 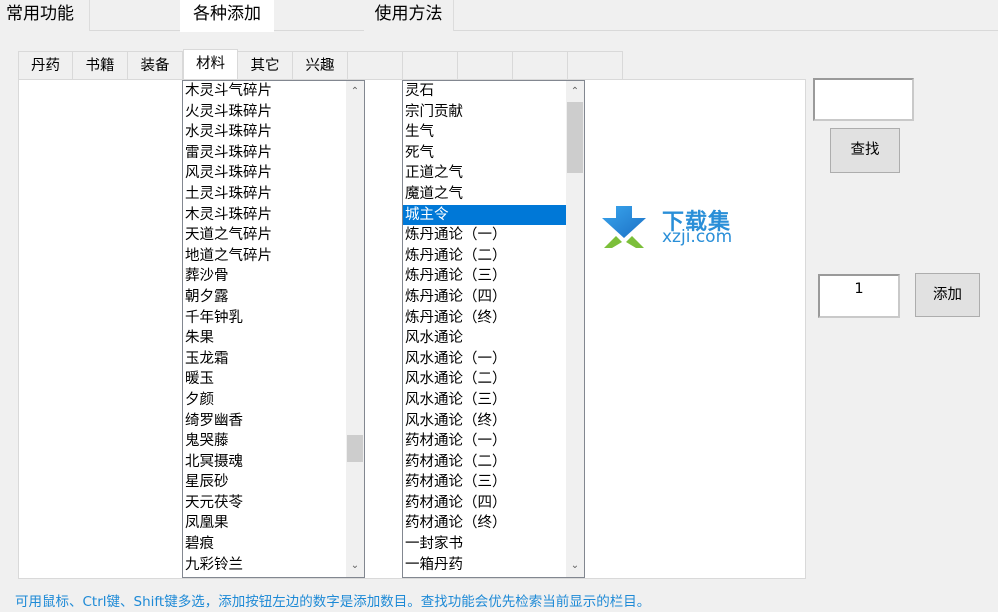 What do you see at coordinates (264, 318) in the screenshot?
I see `list-item: 千年钟乳` at bounding box center [264, 318].